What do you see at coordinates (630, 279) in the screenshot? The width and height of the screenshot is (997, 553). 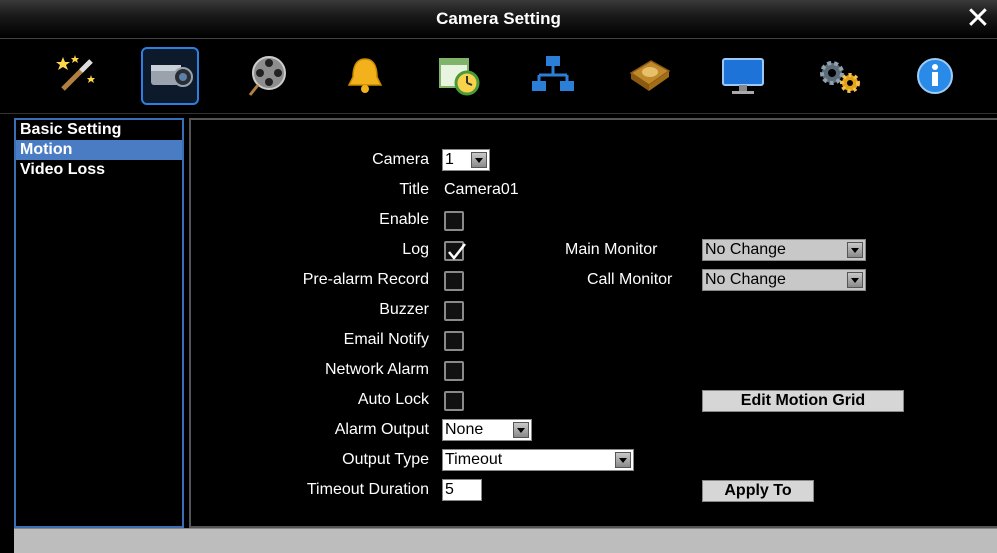 I see `call-monitor-label: Call Monitor` at bounding box center [630, 279].